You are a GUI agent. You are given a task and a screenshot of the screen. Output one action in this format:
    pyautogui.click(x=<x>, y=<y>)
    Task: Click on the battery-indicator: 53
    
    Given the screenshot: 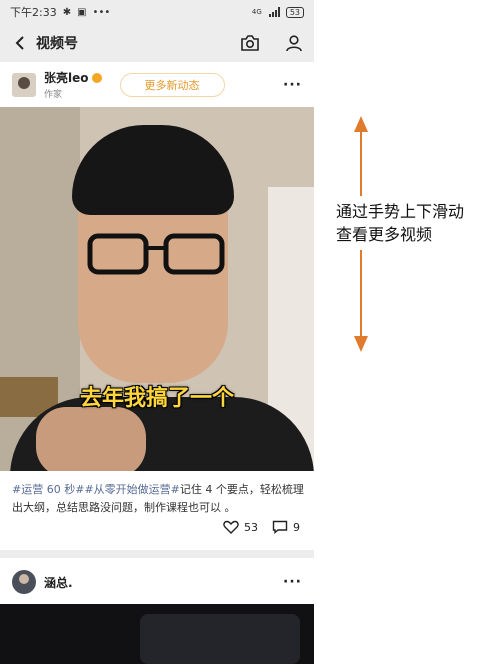 What is the action you would take?
    pyautogui.click(x=294, y=12)
    